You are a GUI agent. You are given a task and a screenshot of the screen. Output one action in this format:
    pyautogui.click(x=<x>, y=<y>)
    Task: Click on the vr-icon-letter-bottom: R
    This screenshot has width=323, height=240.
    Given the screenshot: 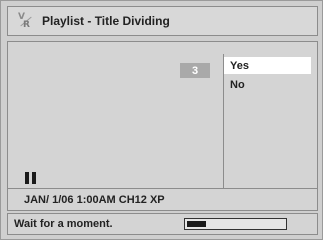 What is the action you would take?
    pyautogui.click(x=26, y=24)
    